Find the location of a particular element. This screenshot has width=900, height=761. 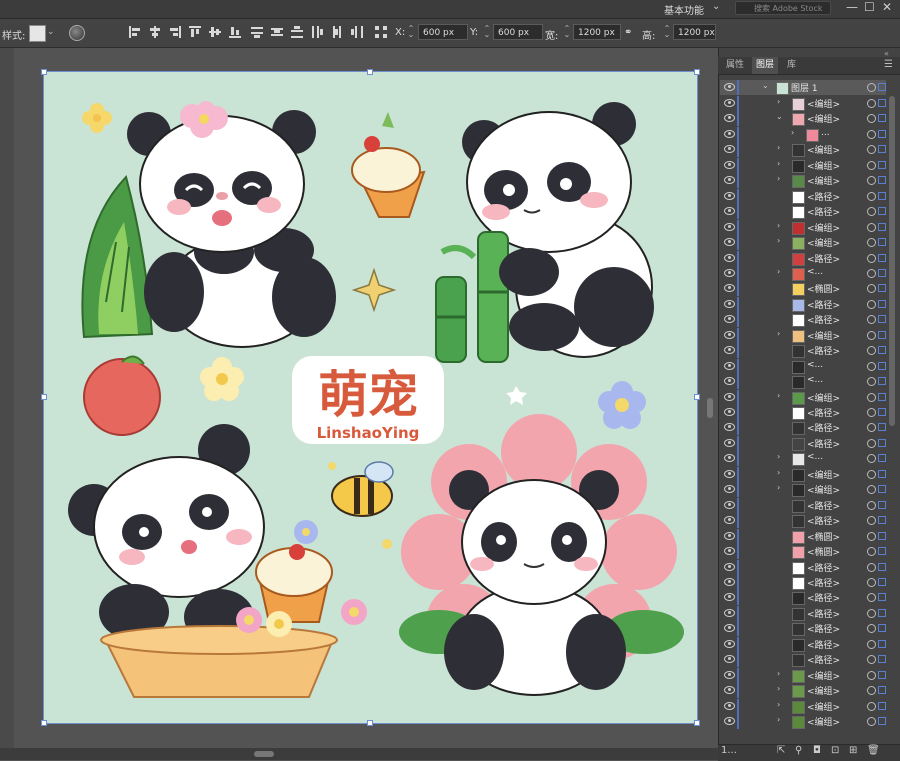

layer-row-top-content: ⌄ 图层 1 is located at coordinates (803, 87).